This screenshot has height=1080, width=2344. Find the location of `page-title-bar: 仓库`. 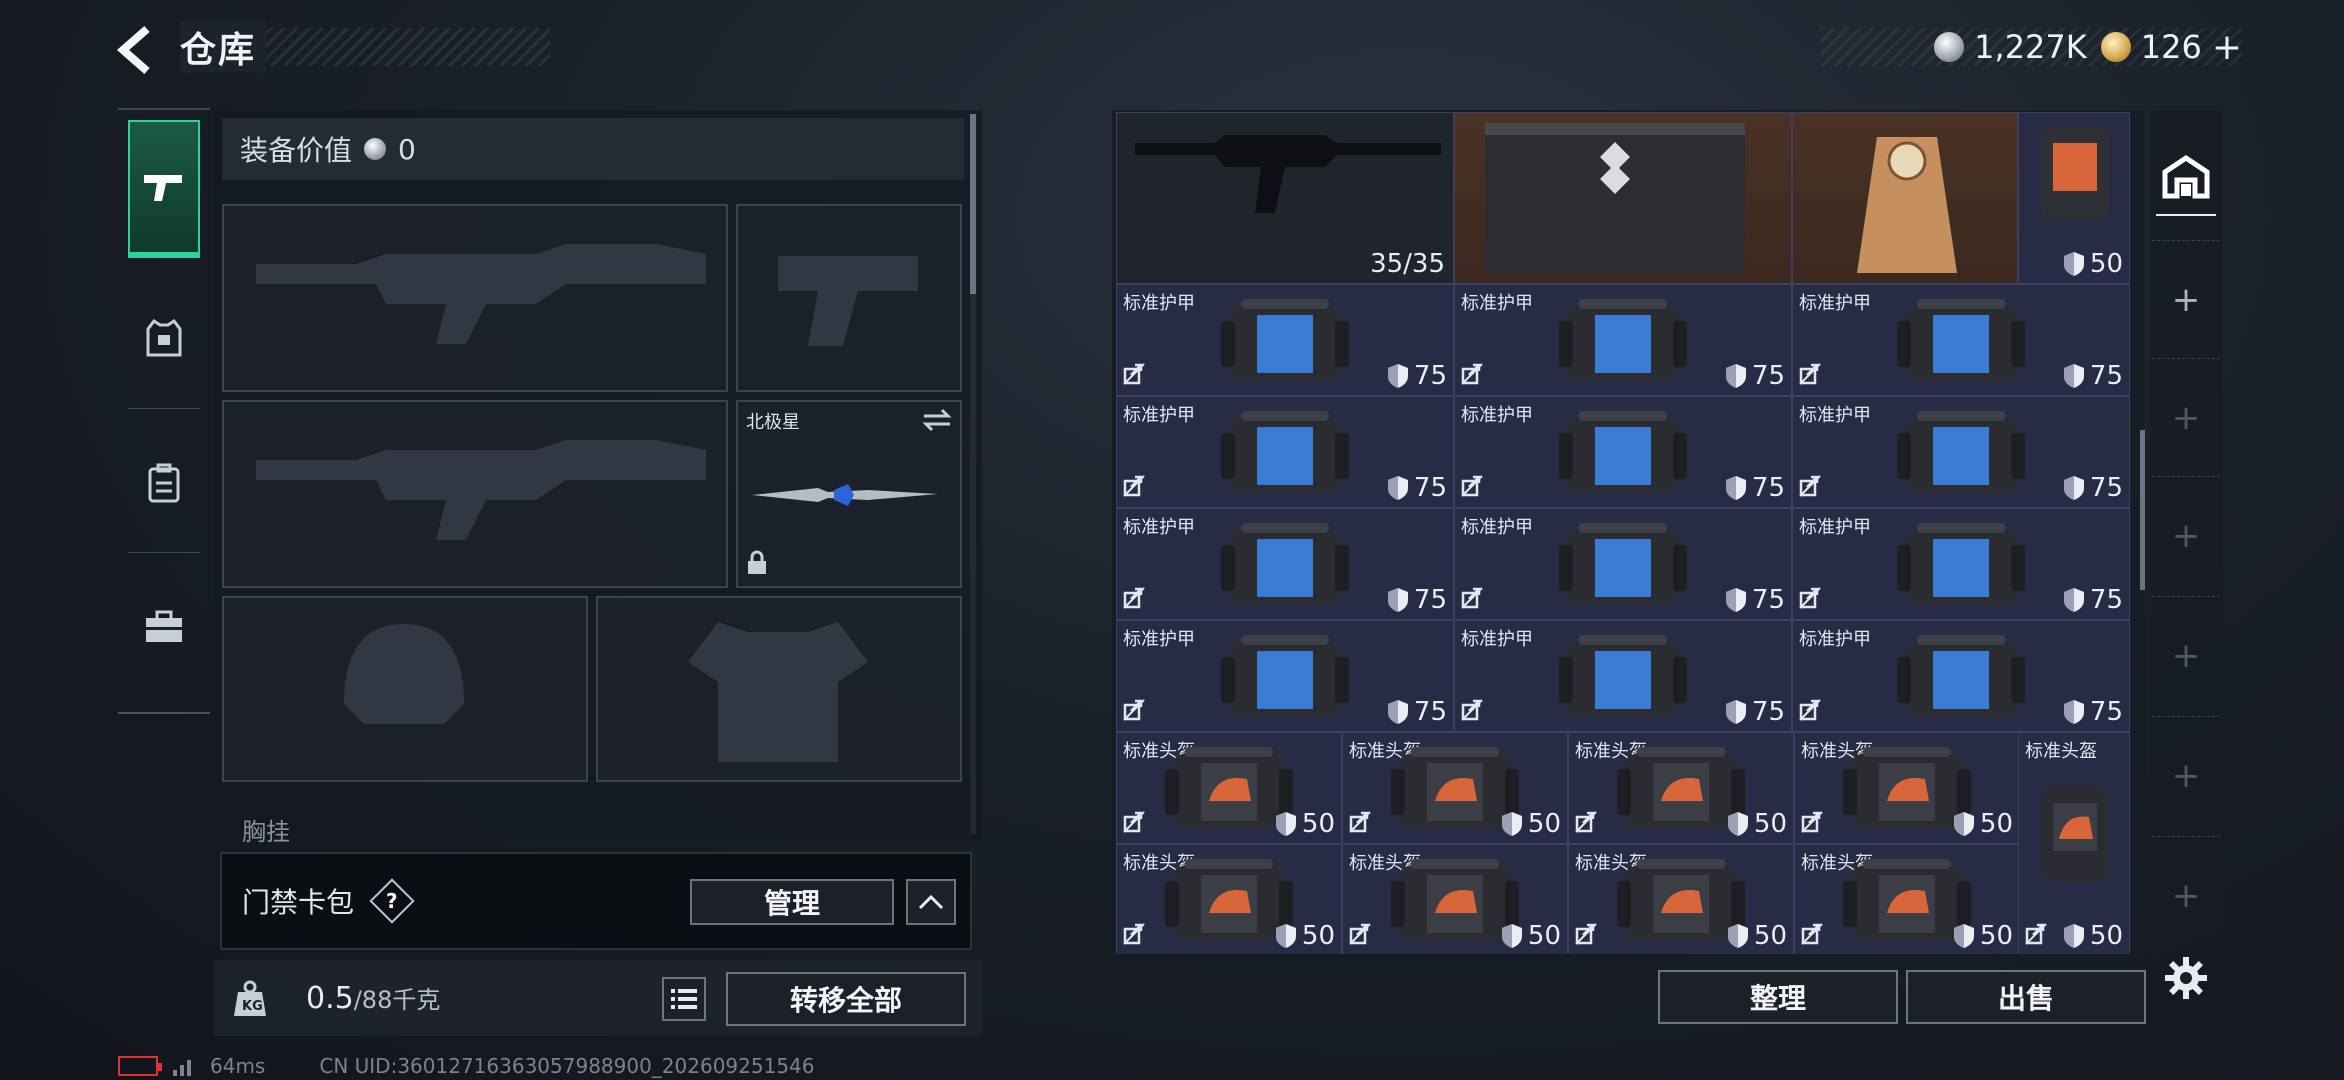

page-title-bar: 仓库 is located at coordinates (365, 47).